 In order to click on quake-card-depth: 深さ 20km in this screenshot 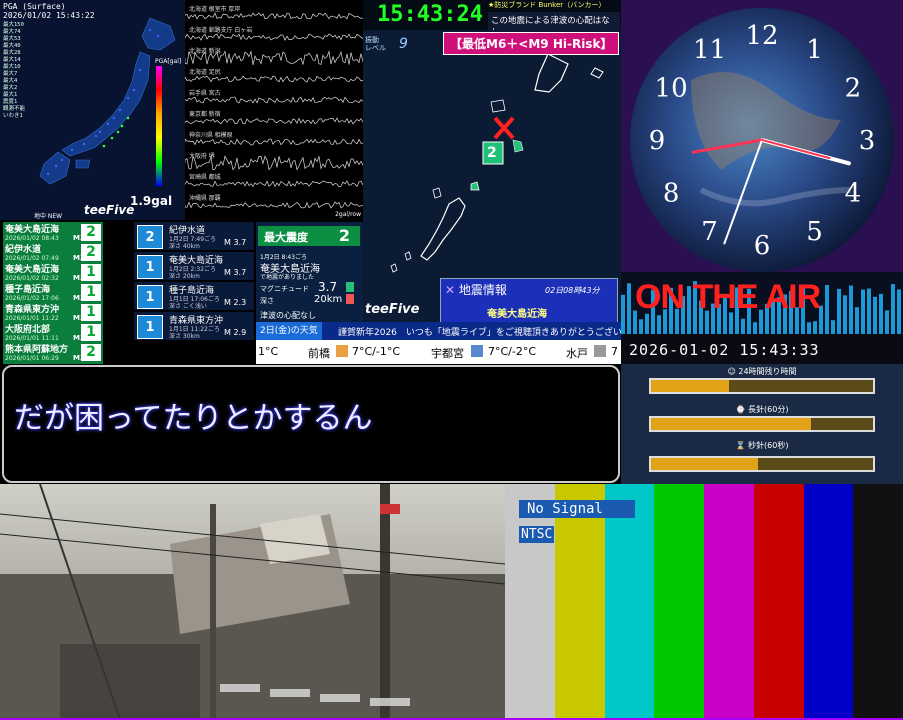, I will do `click(184, 276)`.